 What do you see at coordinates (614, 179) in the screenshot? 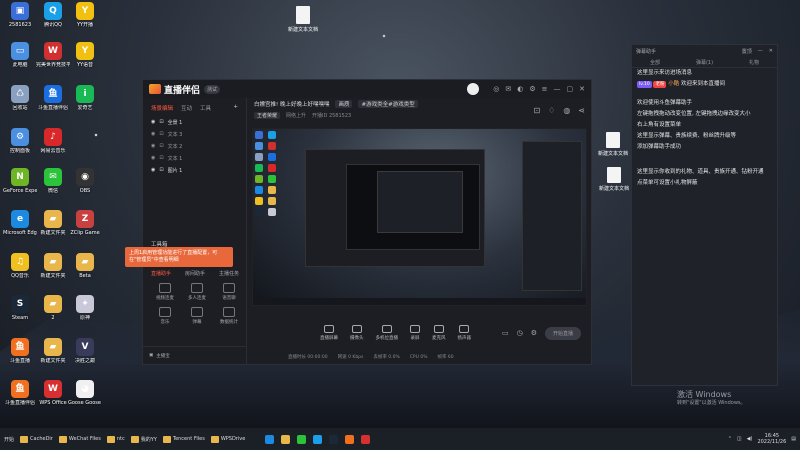
I see `desktop-file-text-2: 新建文本文档` at bounding box center [614, 179].